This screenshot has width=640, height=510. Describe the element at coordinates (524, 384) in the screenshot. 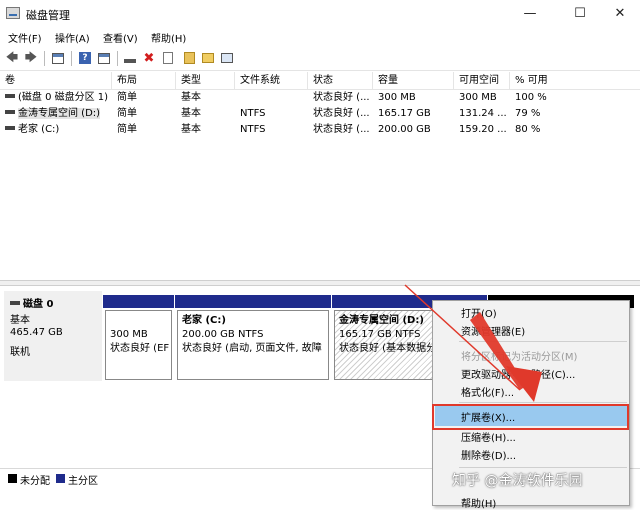

I see `arrow-head` at that location.